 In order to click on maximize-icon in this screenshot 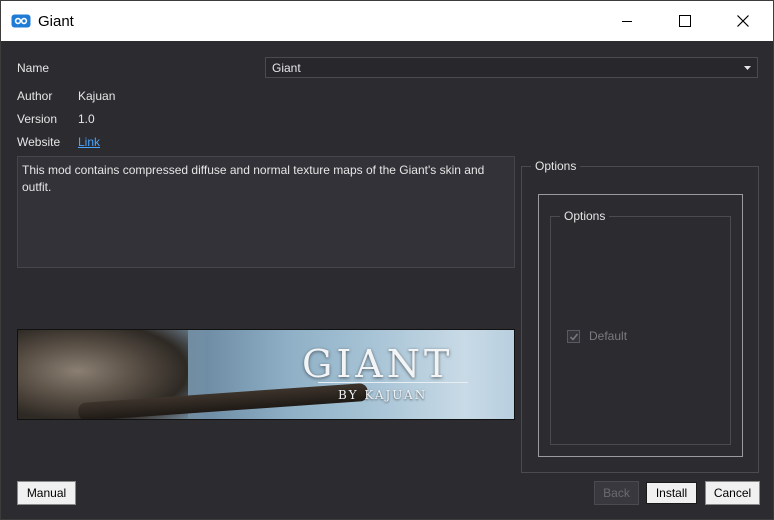, I will do `click(685, 21)`.